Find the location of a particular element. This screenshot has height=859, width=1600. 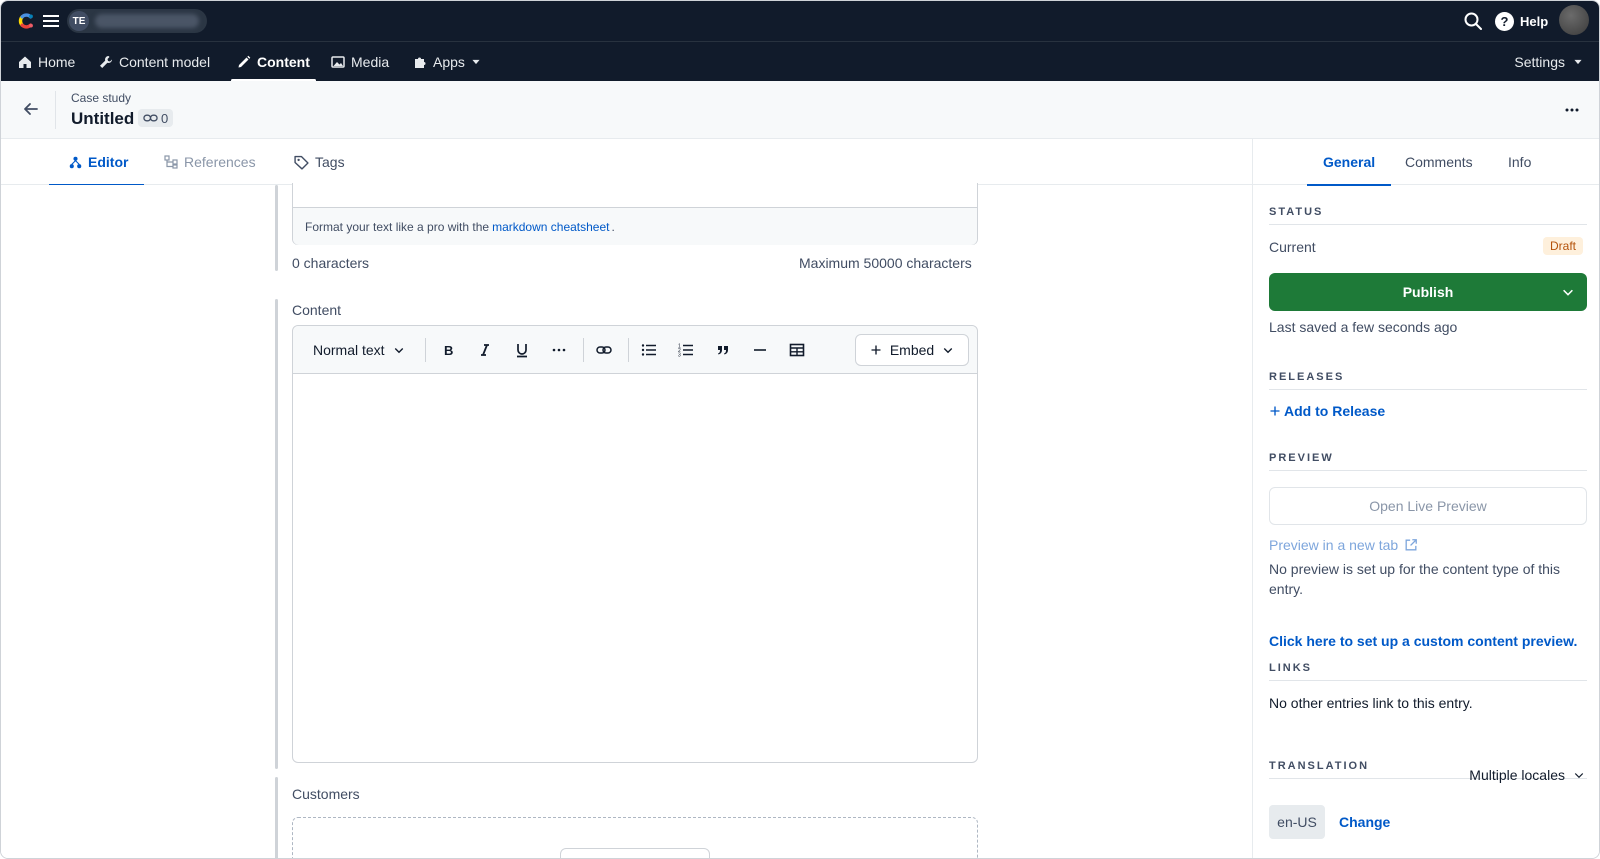

editor-tabs: Editor References Tags is located at coordinates (626, 162).